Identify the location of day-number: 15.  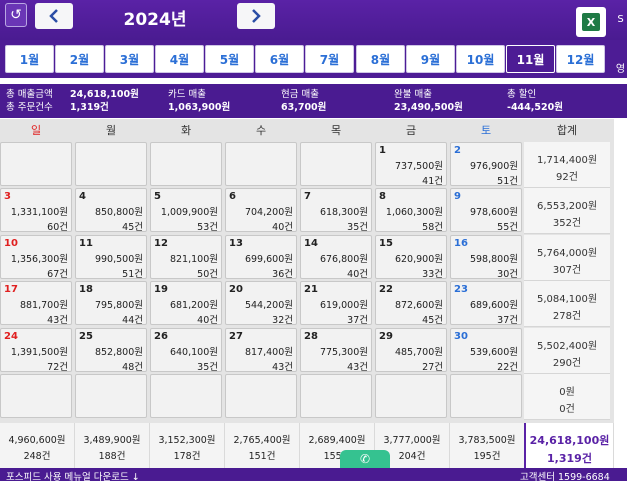
(386, 243).